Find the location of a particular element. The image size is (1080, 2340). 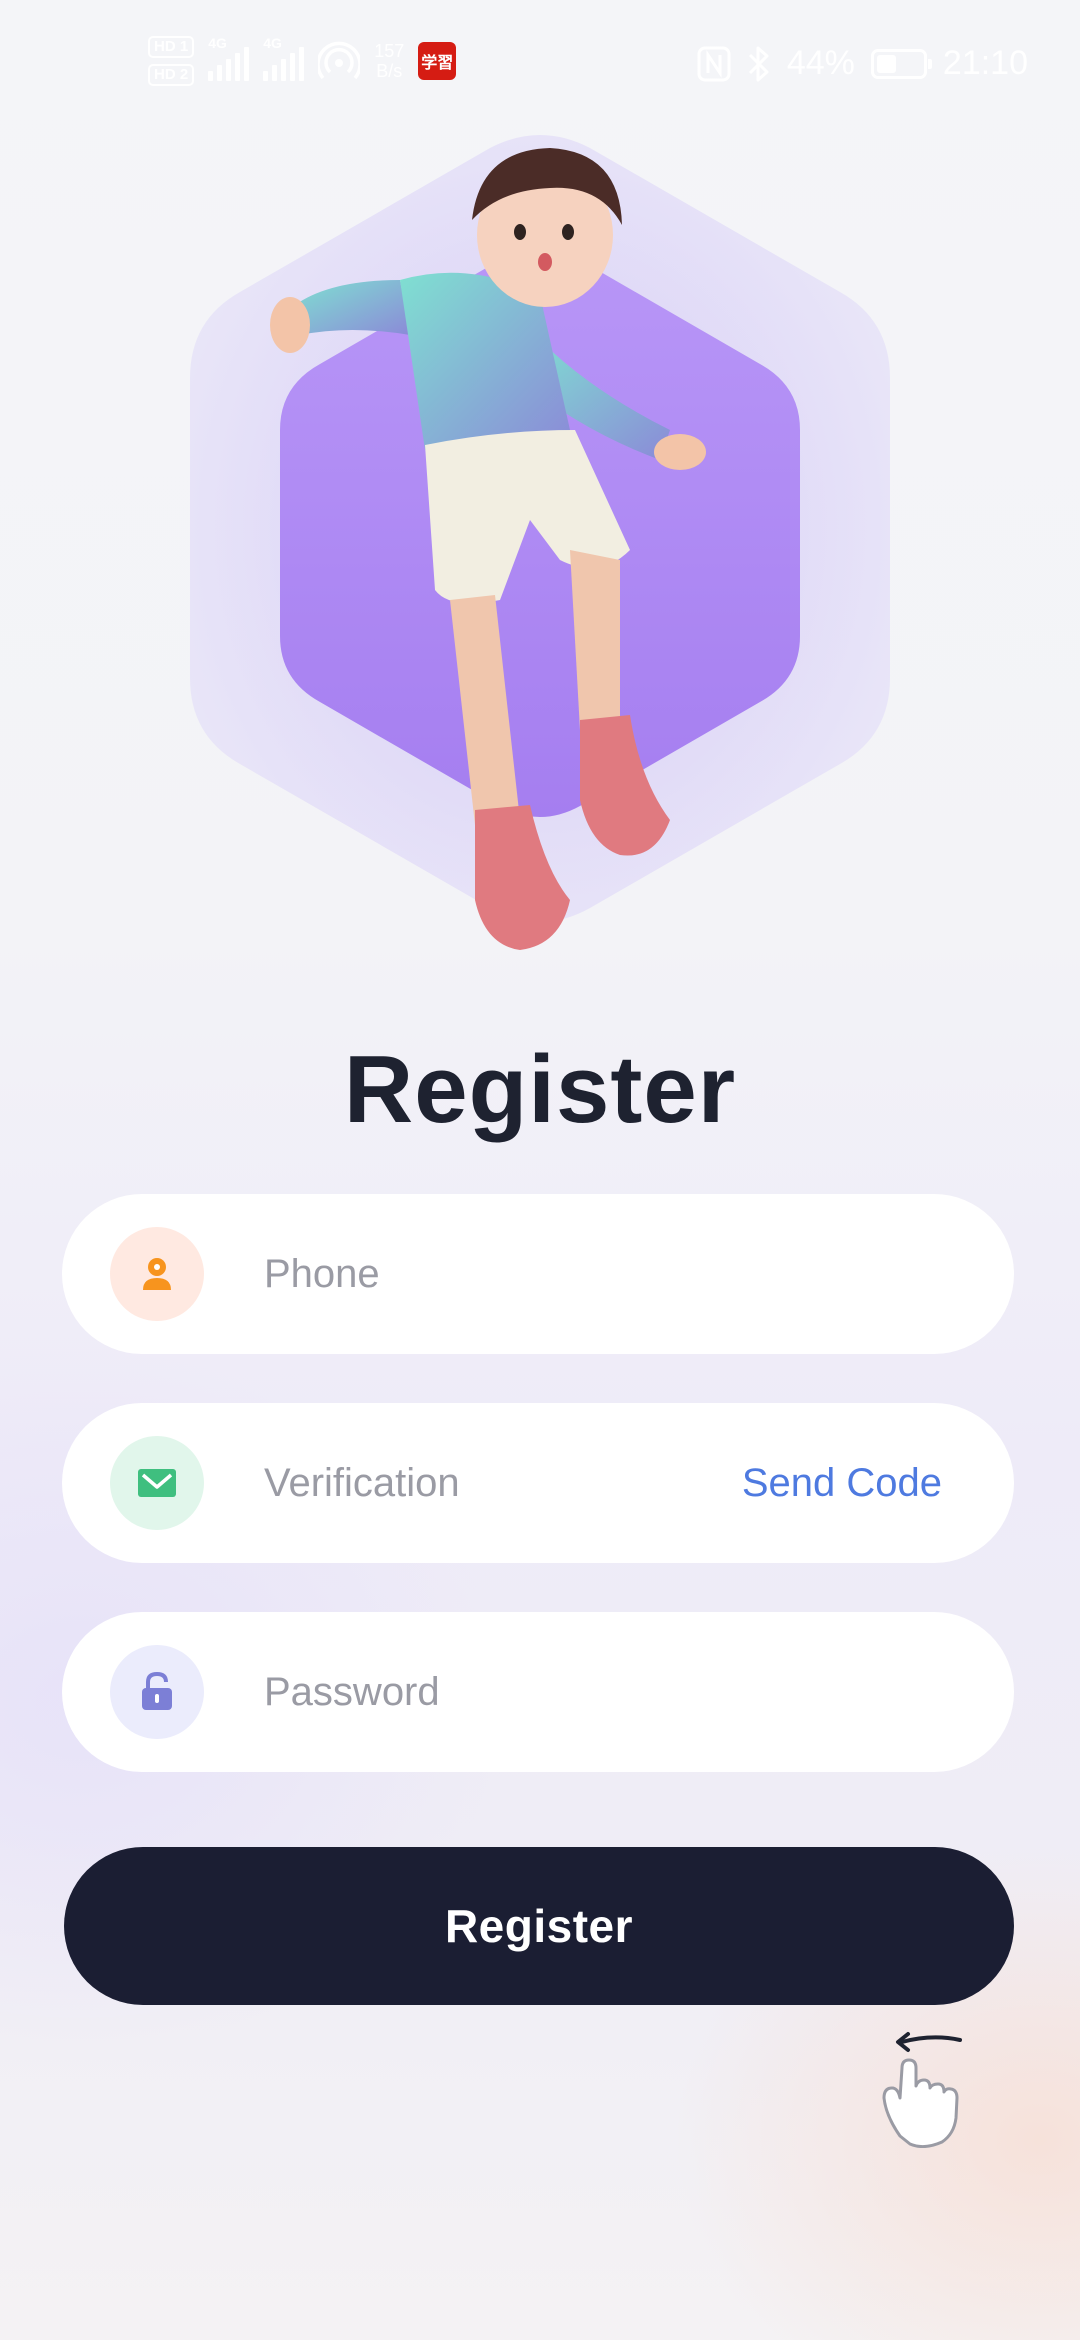

phone-field is located at coordinates (538, 1274).